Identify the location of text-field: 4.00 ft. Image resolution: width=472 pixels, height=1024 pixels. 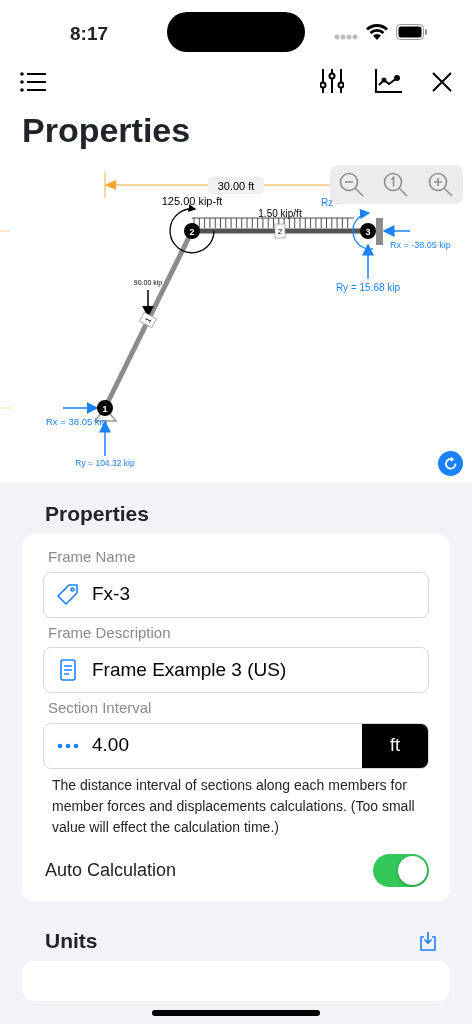
(236, 745).